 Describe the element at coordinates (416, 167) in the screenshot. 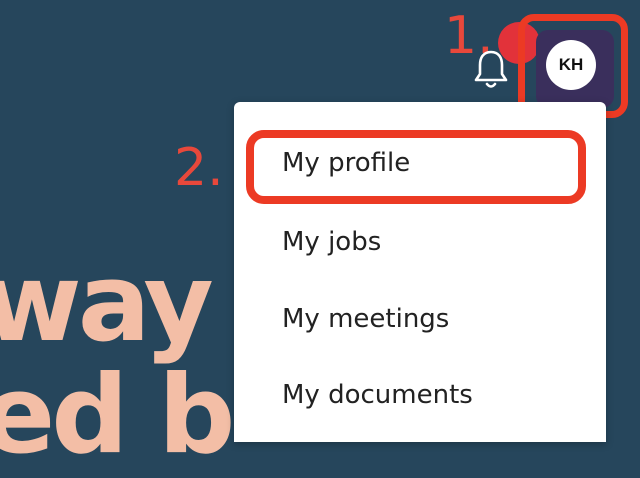

I see `annotation-highlight-my-profile` at that location.